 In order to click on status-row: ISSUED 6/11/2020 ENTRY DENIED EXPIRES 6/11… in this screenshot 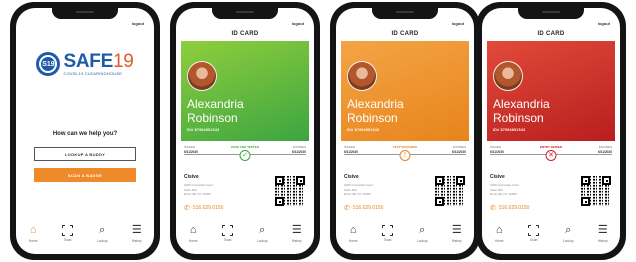, I will do `click(551, 155)`.